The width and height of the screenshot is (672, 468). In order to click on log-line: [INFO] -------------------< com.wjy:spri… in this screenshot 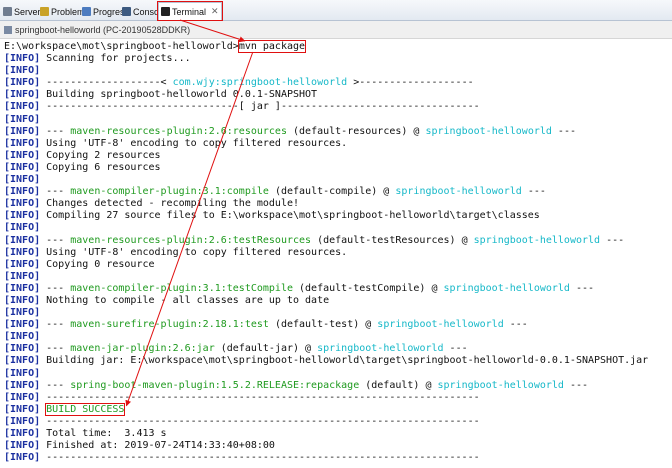, I will do `click(338, 83)`.